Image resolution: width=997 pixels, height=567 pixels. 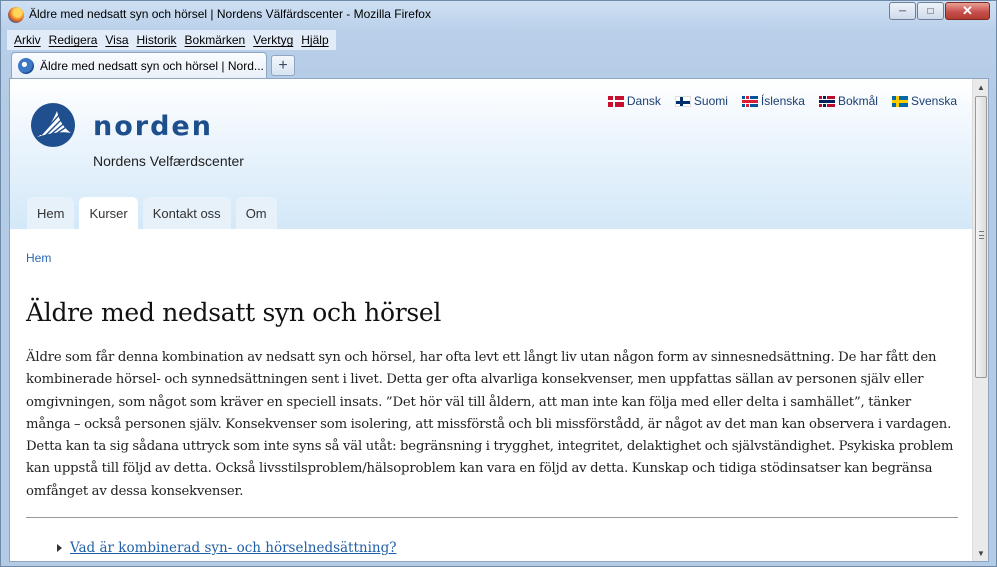 What do you see at coordinates (826, 101) in the screenshot?
I see `norway-flag-icon` at bounding box center [826, 101].